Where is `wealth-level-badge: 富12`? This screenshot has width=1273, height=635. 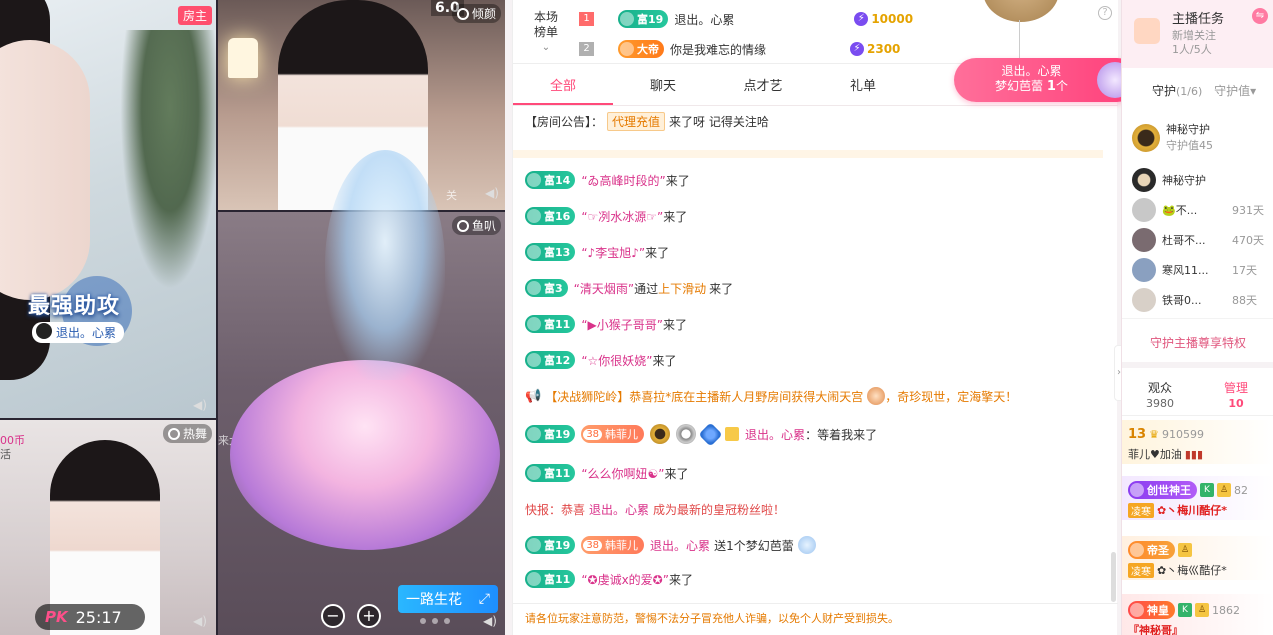 wealth-level-badge: 富12 is located at coordinates (550, 360).